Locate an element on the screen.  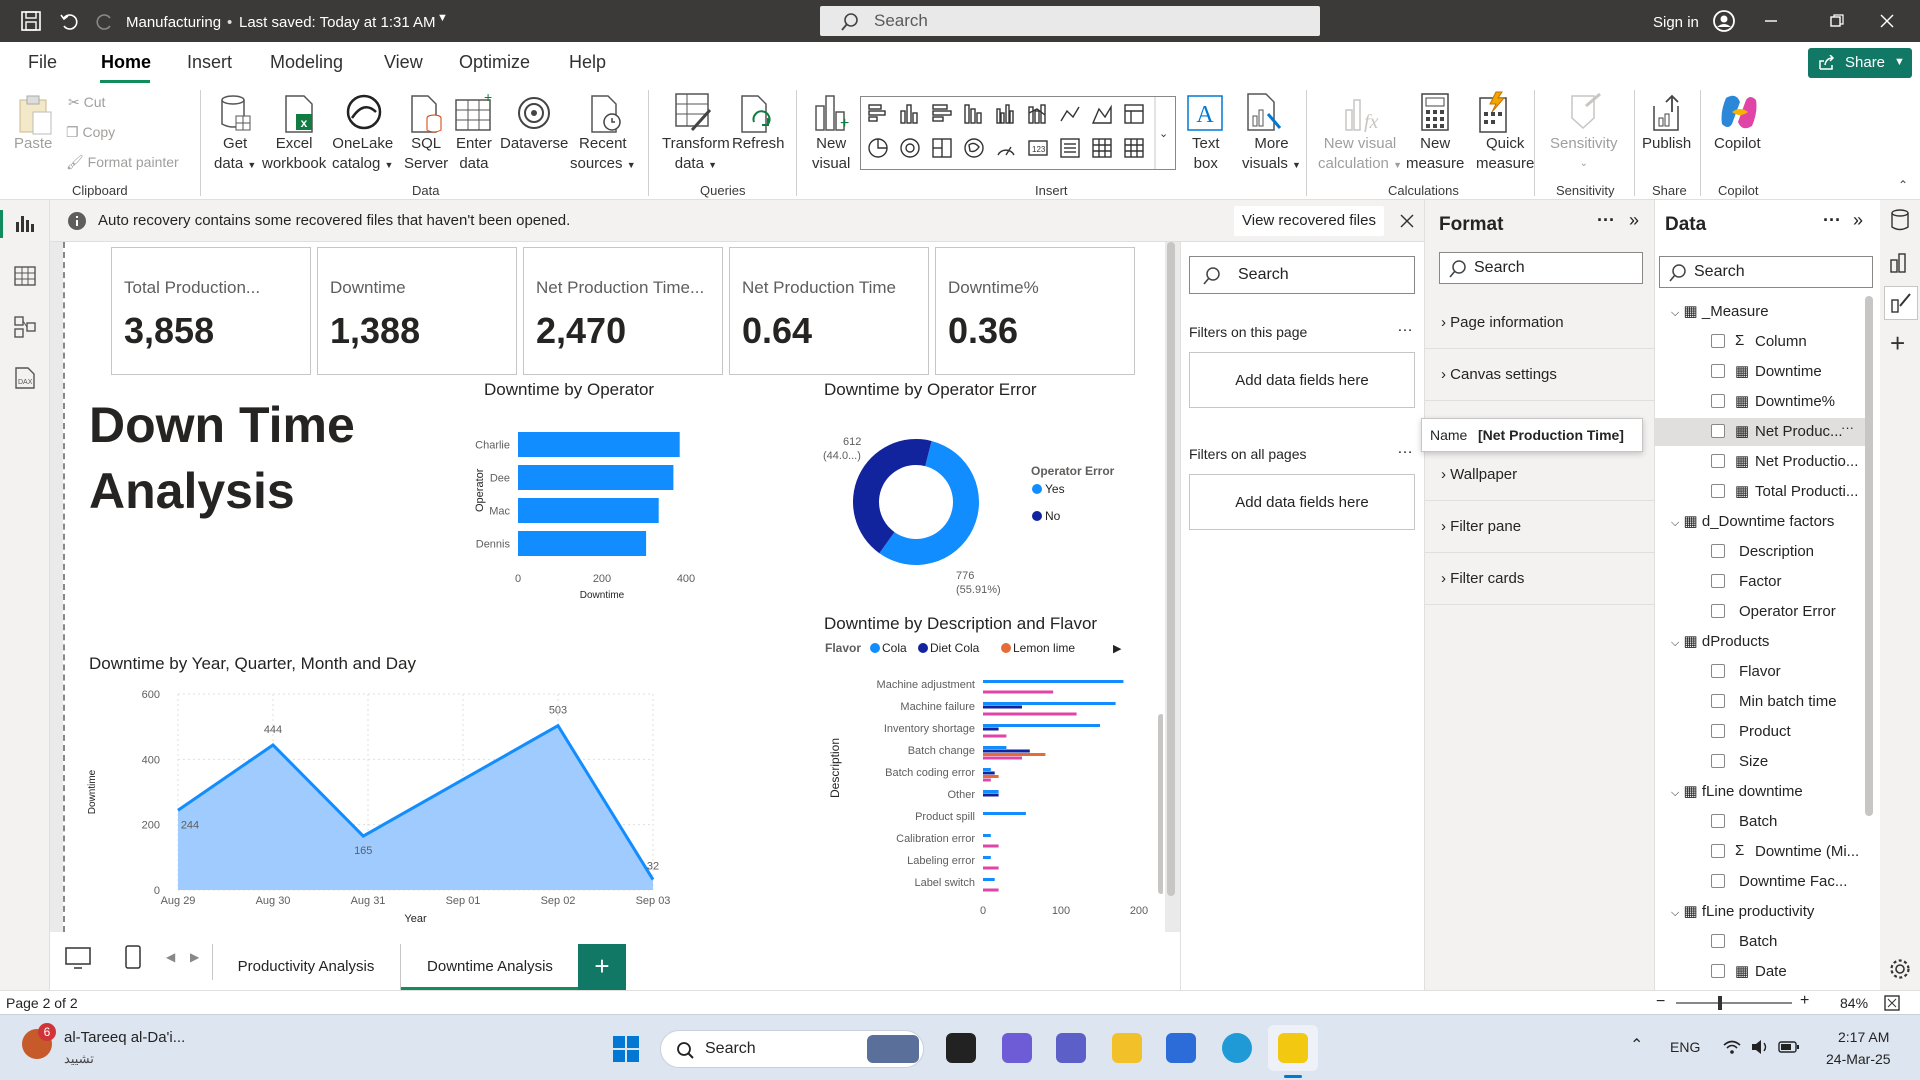
tab-downtime-analysis: Downtime Analysis is located at coordinates (490, 967).